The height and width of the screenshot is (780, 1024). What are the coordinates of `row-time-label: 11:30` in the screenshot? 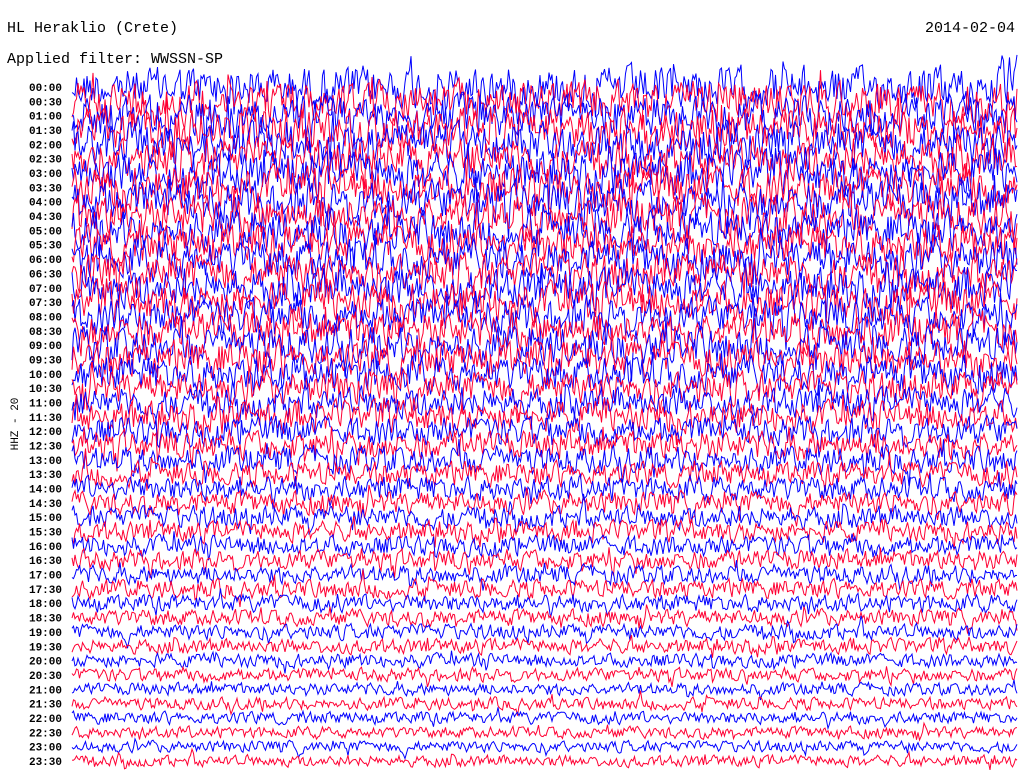 It's located at (45, 419).